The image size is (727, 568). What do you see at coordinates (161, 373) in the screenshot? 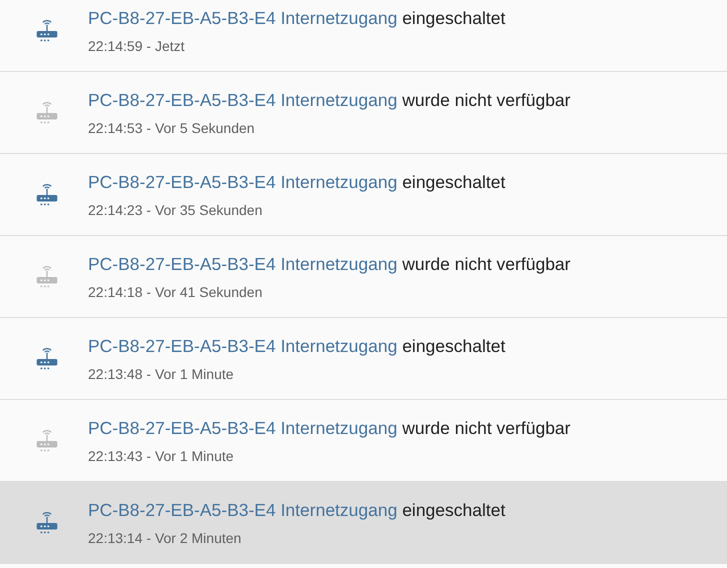
I see `timestamp: 22:13:48 - Vor 1 Minute` at bounding box center [161, 373].